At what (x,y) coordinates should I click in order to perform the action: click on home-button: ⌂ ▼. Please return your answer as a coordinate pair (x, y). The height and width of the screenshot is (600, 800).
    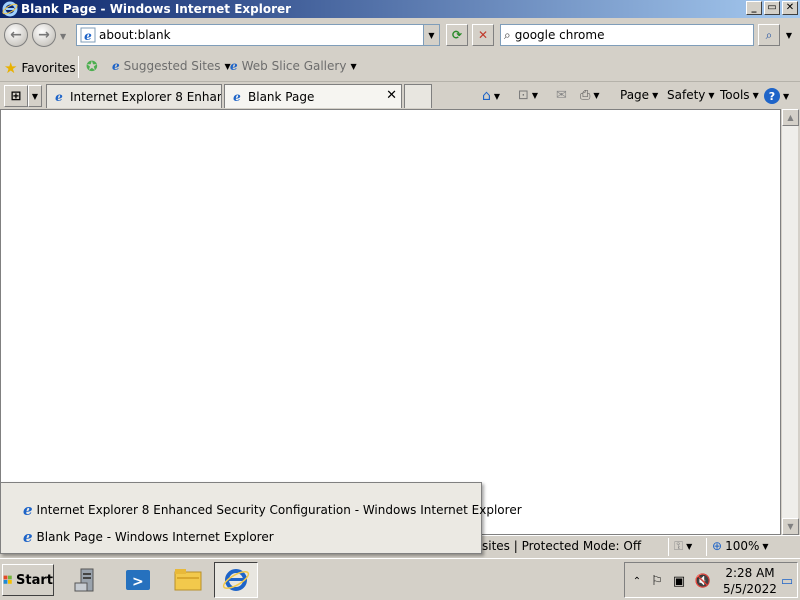
    Looking at the image, I should click on (491, 96).